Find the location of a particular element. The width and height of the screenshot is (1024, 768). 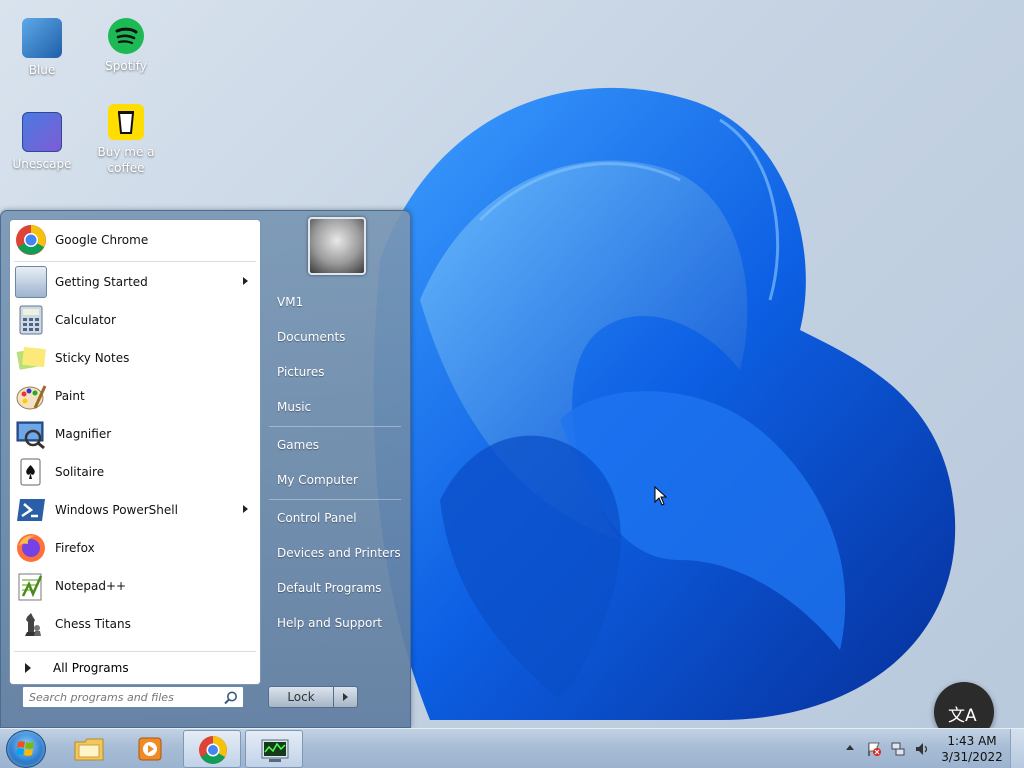

desktop-icon-buy-me-a-coffee: Buy me a coffee is located at coordinates (126, 140).